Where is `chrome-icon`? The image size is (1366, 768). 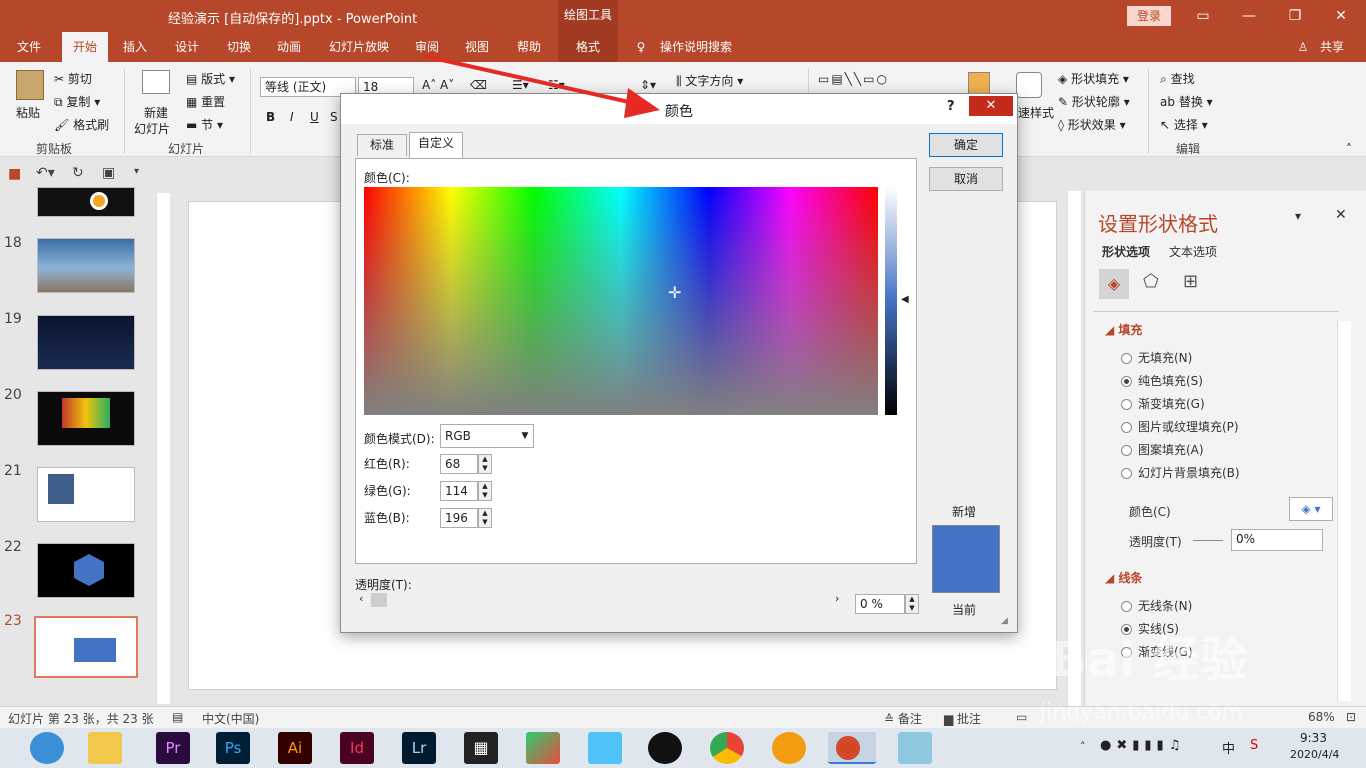
chrome-icon is located at coordinates (727, 748).